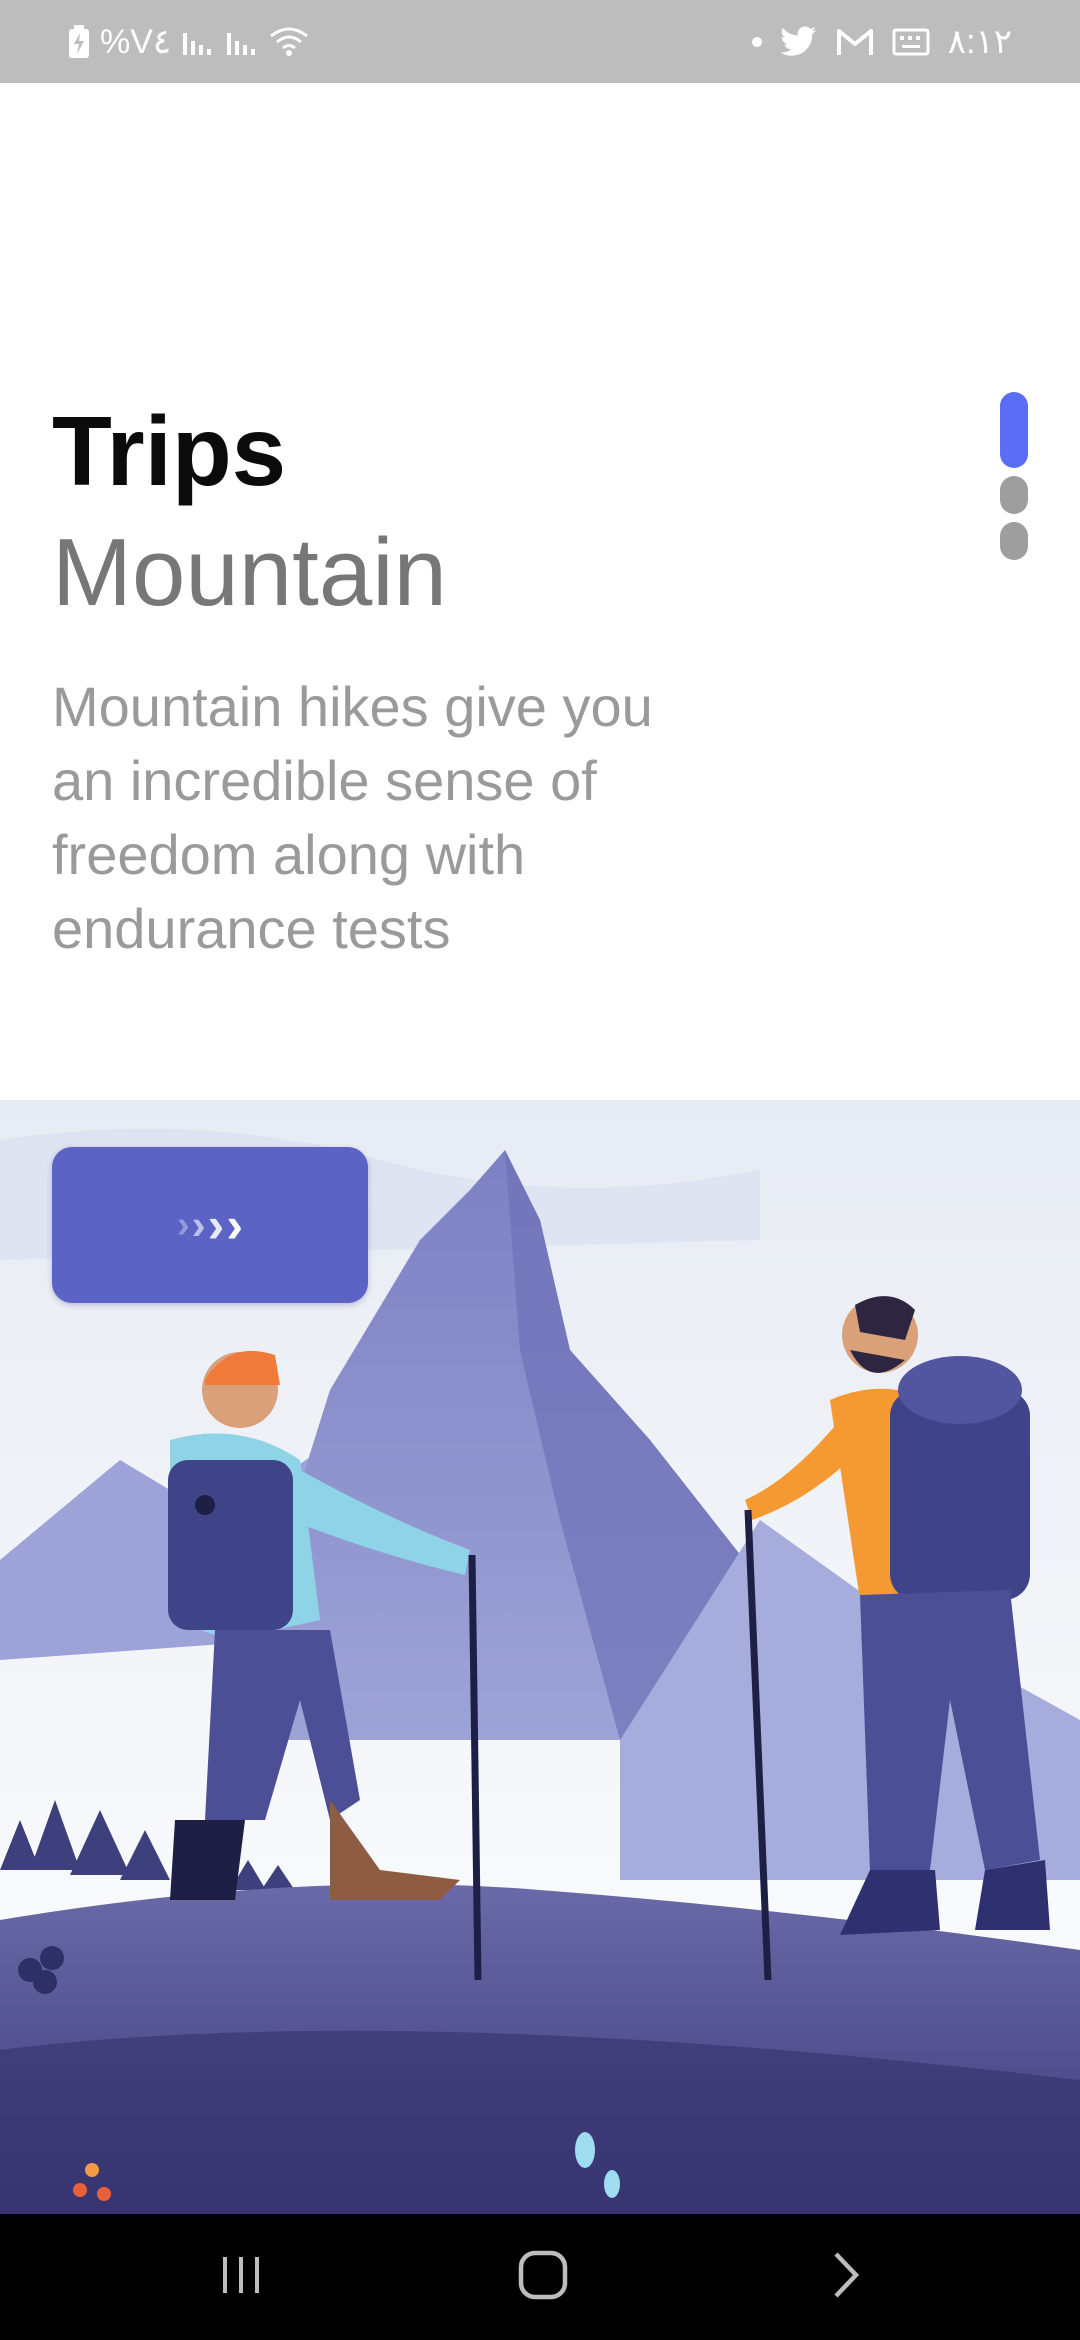 The width and height of the screenshot is (1080, 2340). Describe the element at coordinates (979, 42) in the screenshot. I see `status-time: ٨:١٢` at that location.